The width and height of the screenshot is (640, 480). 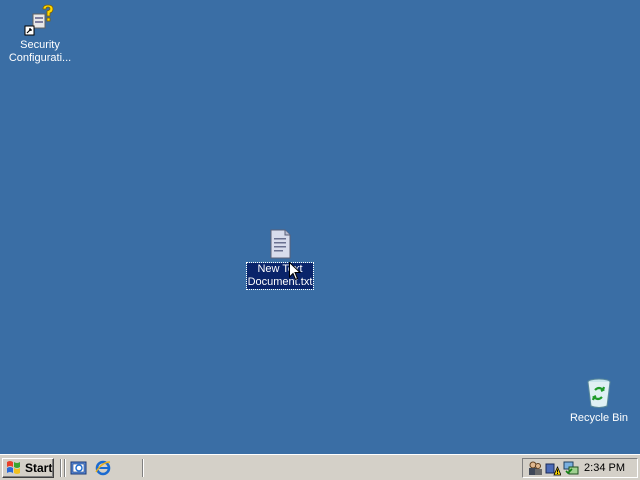 I want to click on text-document-icon, so click(x=280, y=244).